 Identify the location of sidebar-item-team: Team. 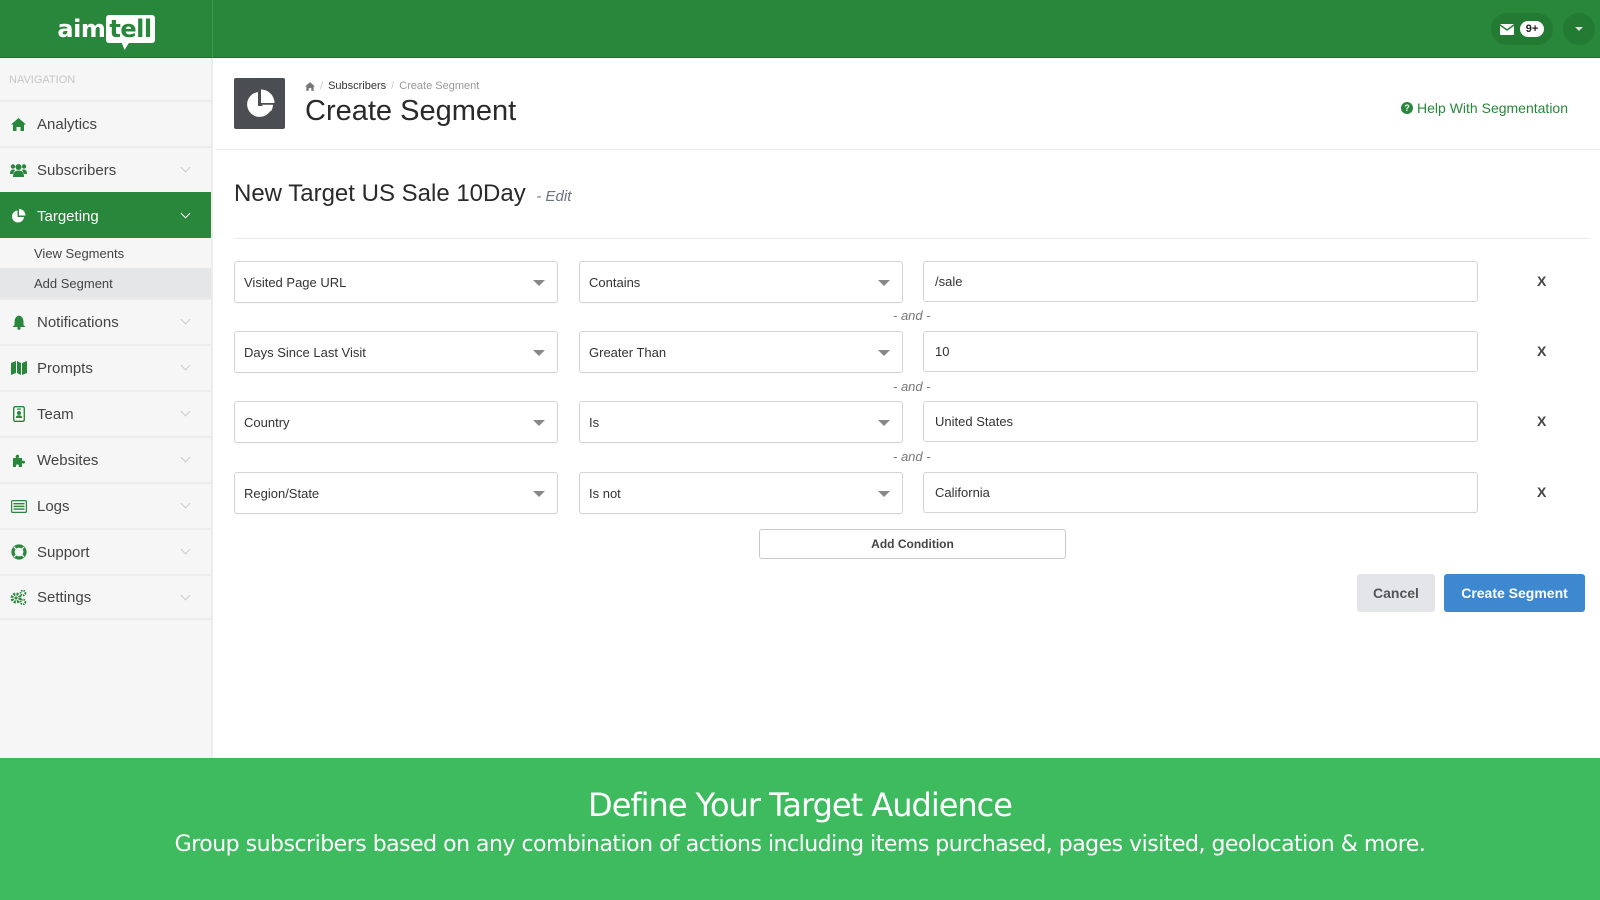
(105, 413).